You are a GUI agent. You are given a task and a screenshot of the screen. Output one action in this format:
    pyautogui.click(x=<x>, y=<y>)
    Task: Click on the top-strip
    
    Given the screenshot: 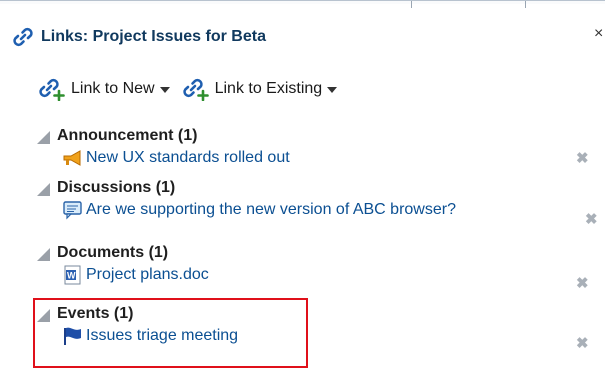 What is the action you would take?
    pyautogui.click(x=302, y=4)
    